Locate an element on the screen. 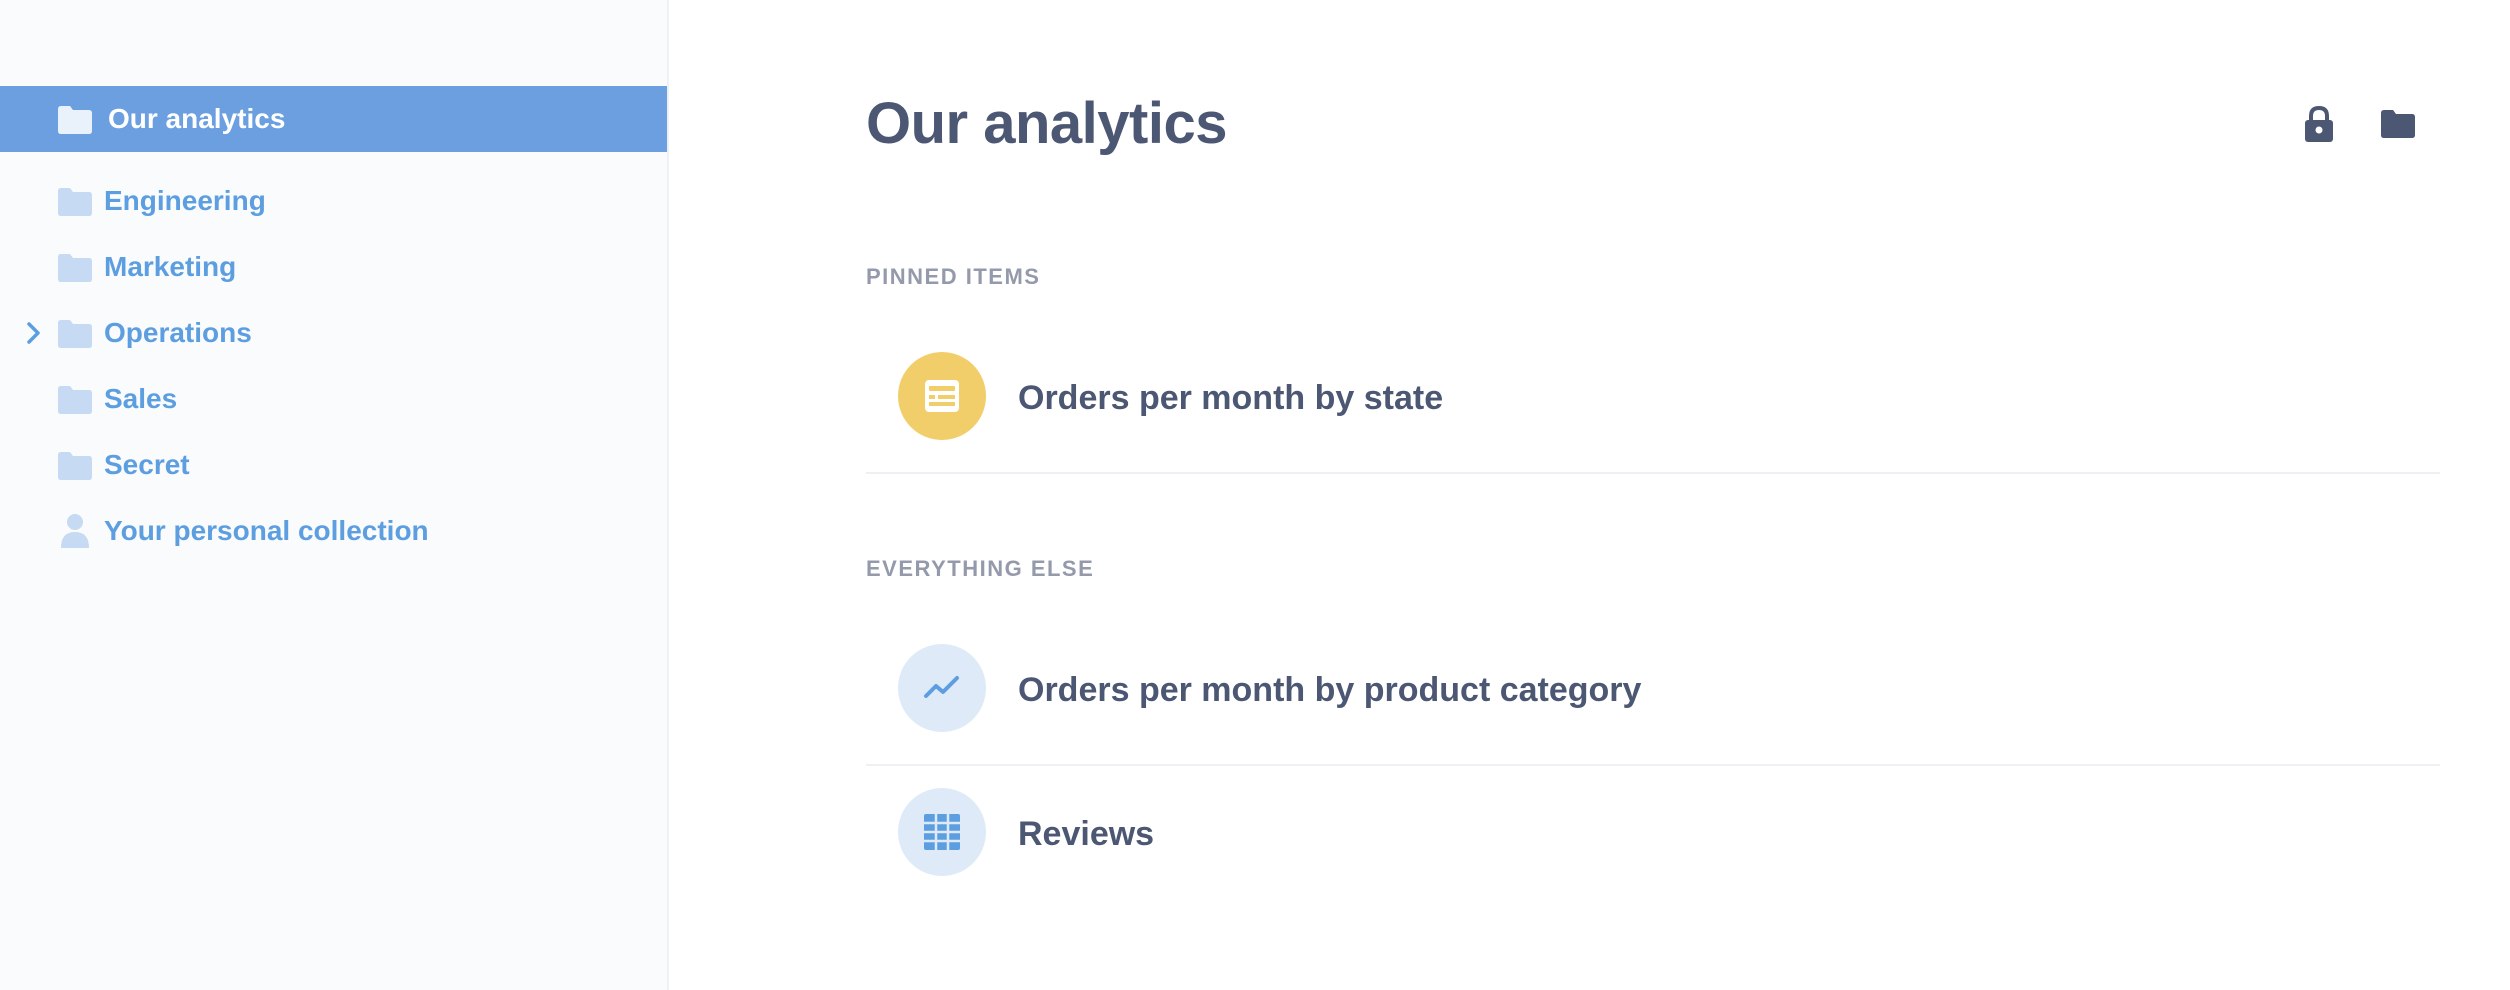 Image resolution: width=2510 pixels, height=990 pixels. item-name: Orders per month by product category is located at coordinates (1330, 690).